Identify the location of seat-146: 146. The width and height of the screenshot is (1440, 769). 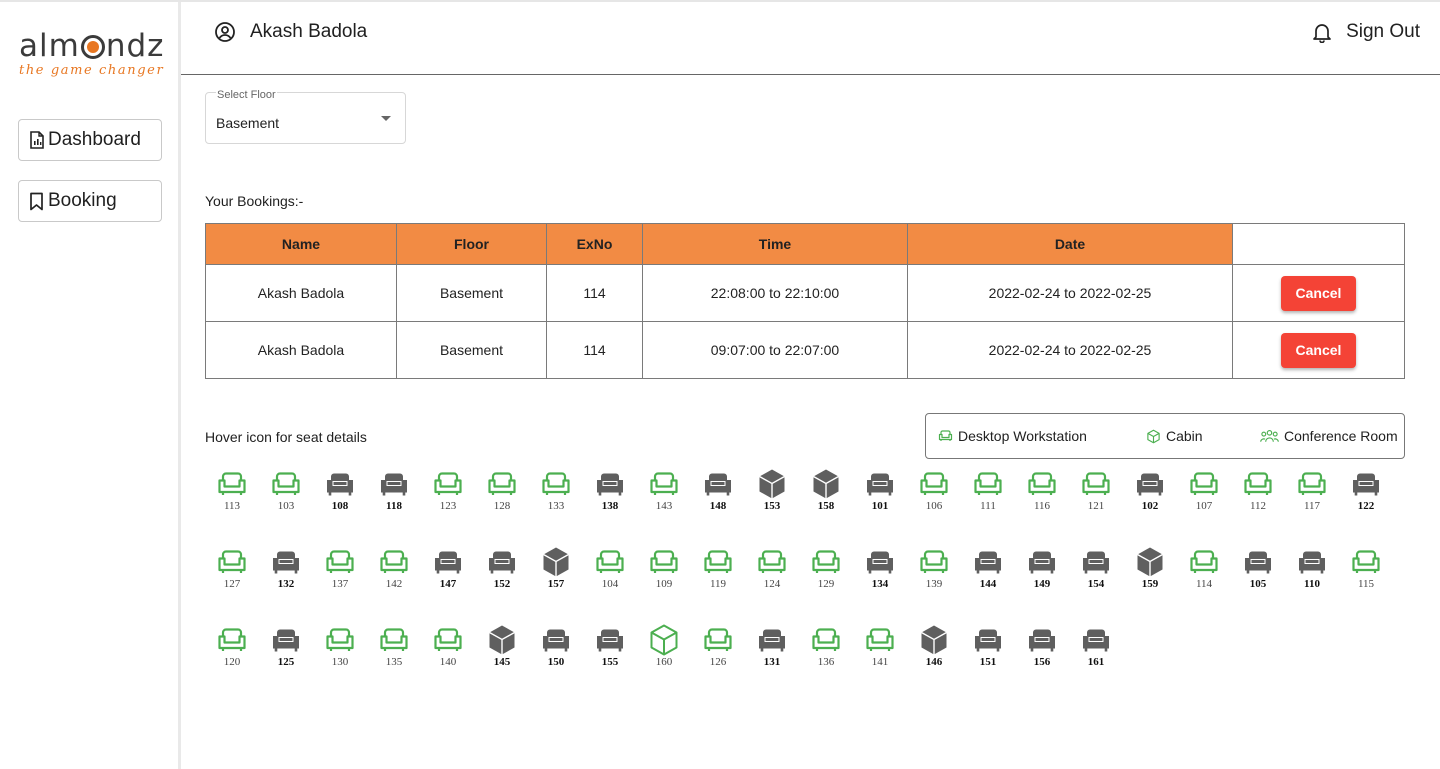
(934, 648).